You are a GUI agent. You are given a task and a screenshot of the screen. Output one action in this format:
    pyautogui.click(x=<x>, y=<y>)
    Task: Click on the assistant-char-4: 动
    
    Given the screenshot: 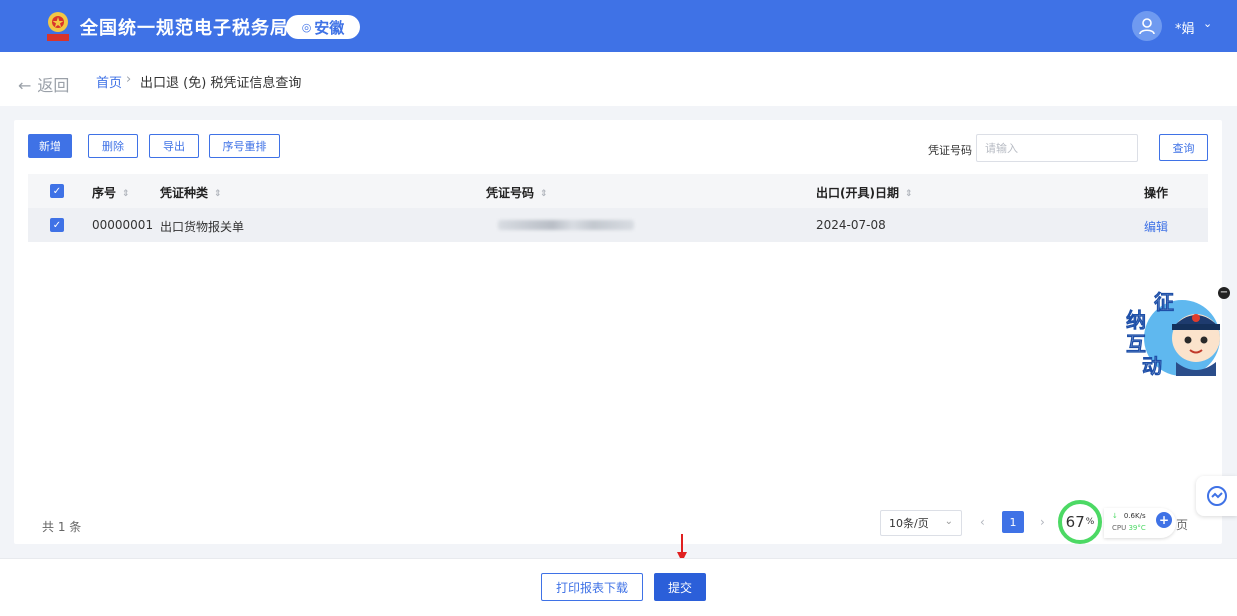 What is the action you would take?
    pyautogui.click(x=1152, y=366)
    